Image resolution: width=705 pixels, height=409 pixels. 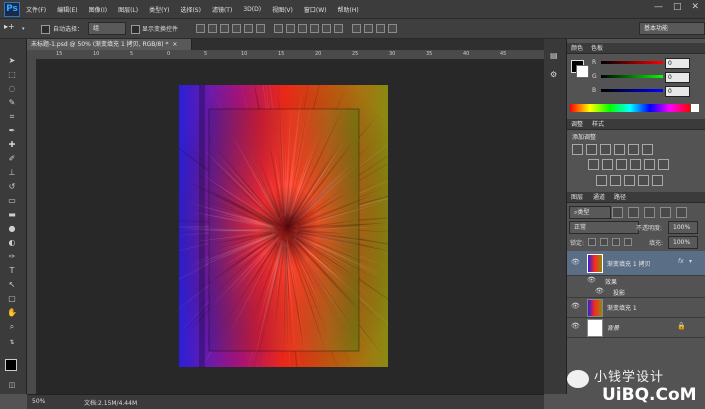 What do you see at coordinates (12, 158) in the screenshot?
I see `brush-tool-icon: ✐` at bounding box center [12, 158].